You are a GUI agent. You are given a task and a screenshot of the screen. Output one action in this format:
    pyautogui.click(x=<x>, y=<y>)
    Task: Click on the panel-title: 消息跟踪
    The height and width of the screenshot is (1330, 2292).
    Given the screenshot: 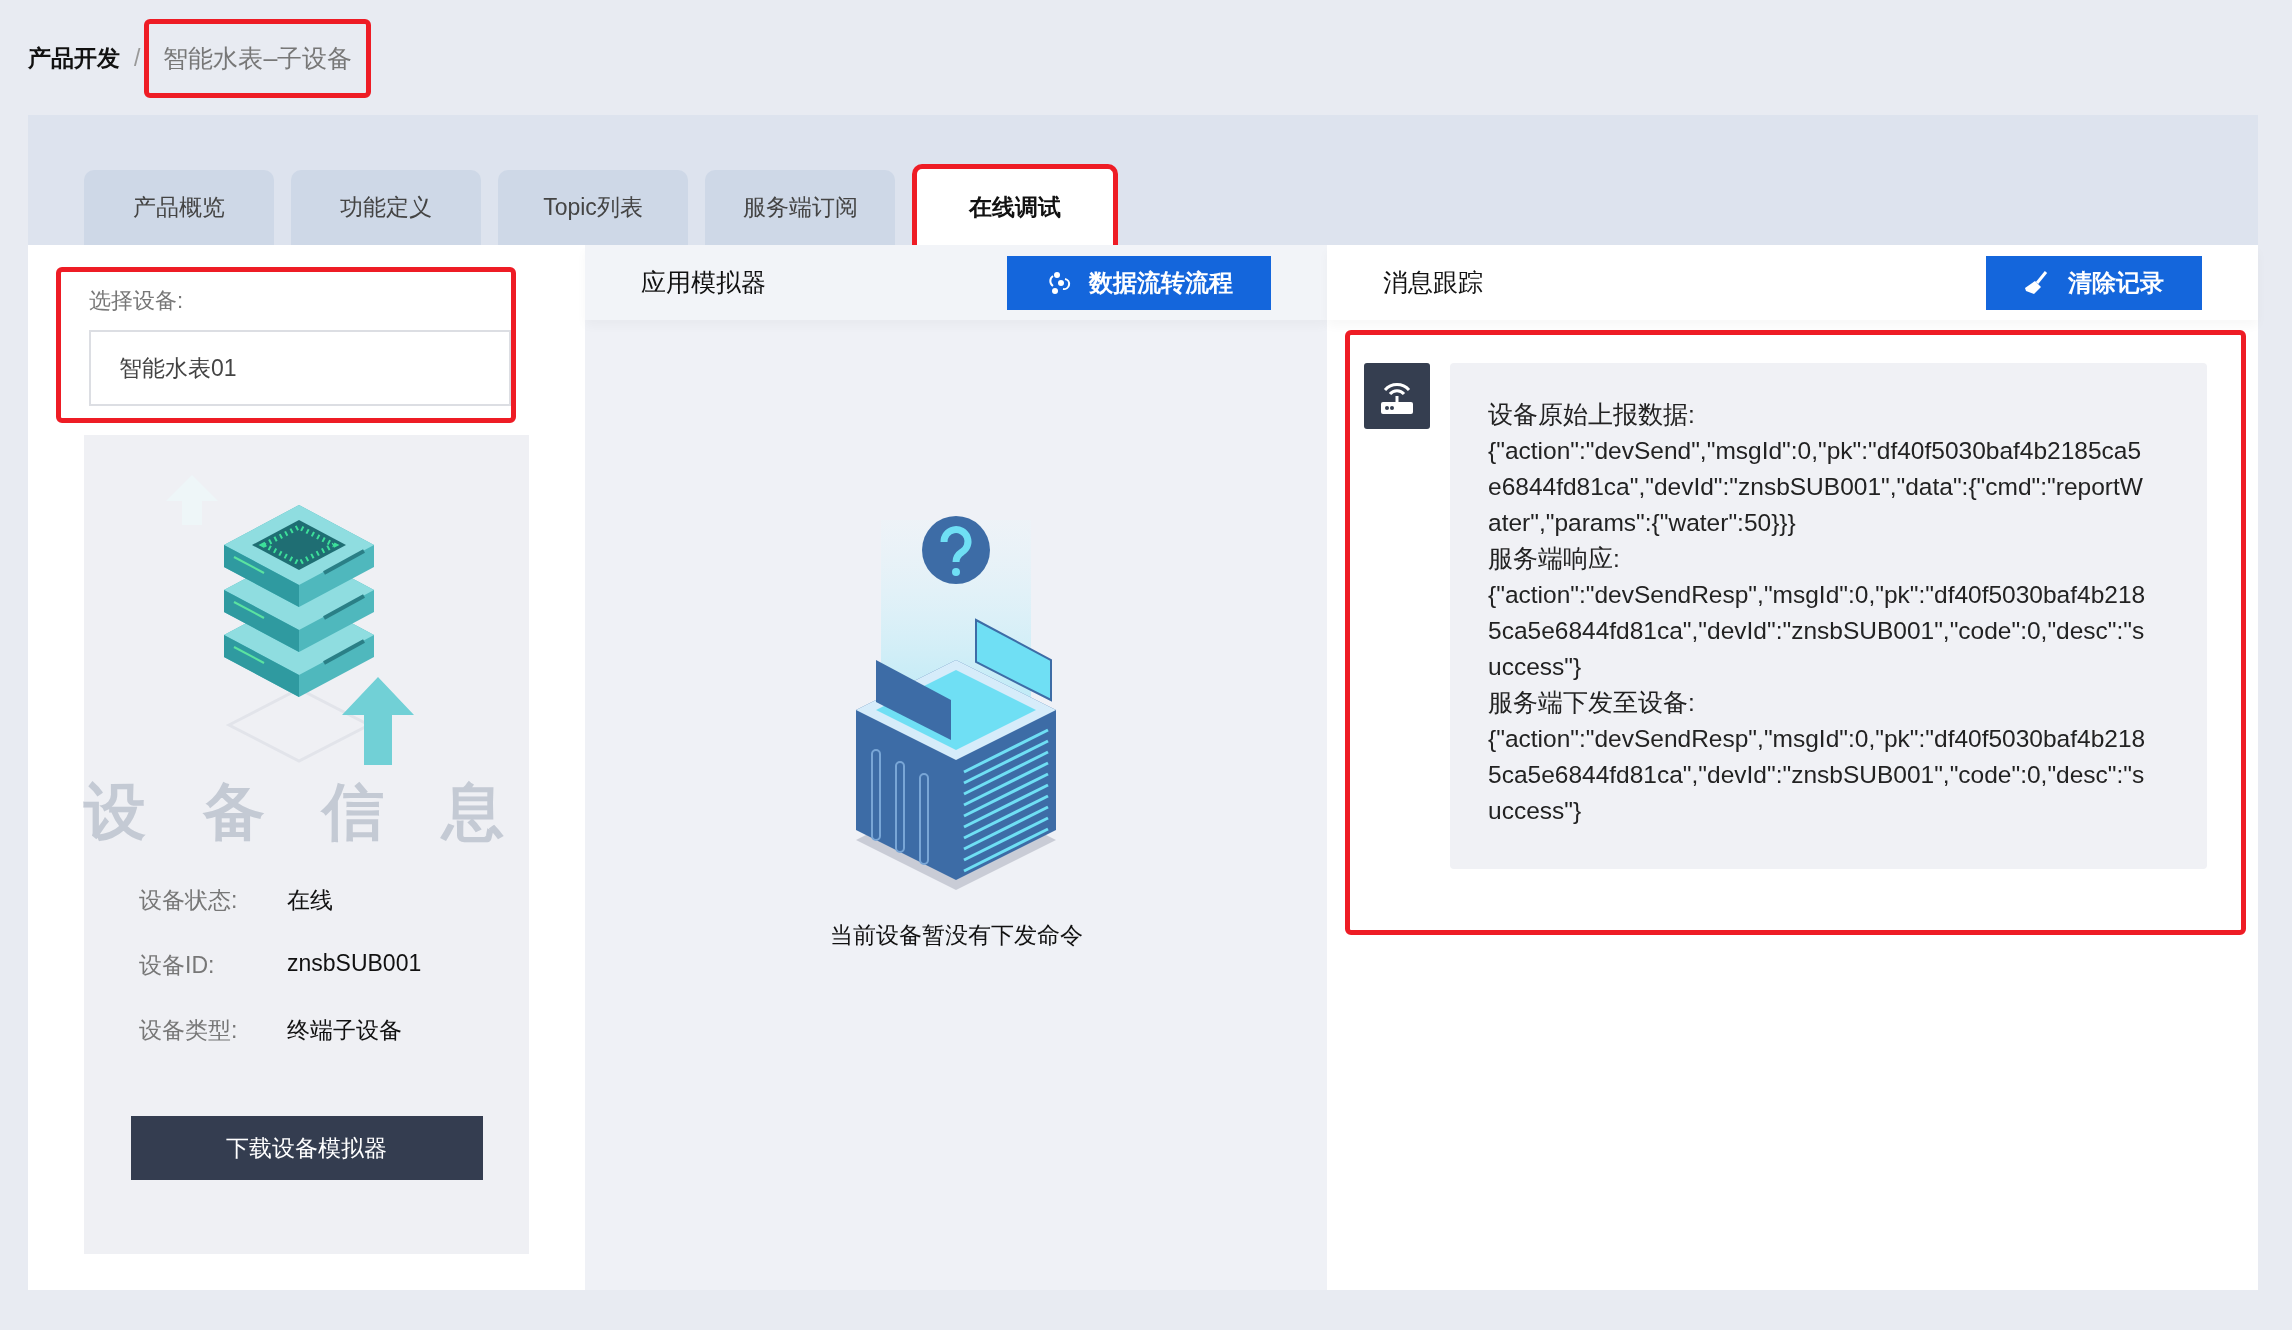 What is the action you would take?
    pyautogui.click(x=1433, y=282)
    